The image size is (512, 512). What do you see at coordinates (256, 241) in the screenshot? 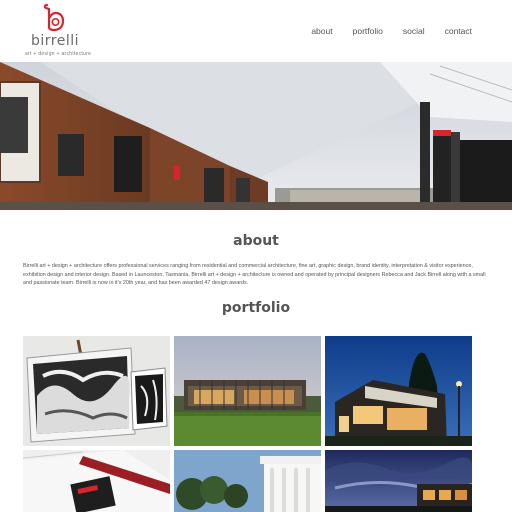
I see `about-heading: about` at bounding box center [256, 241].